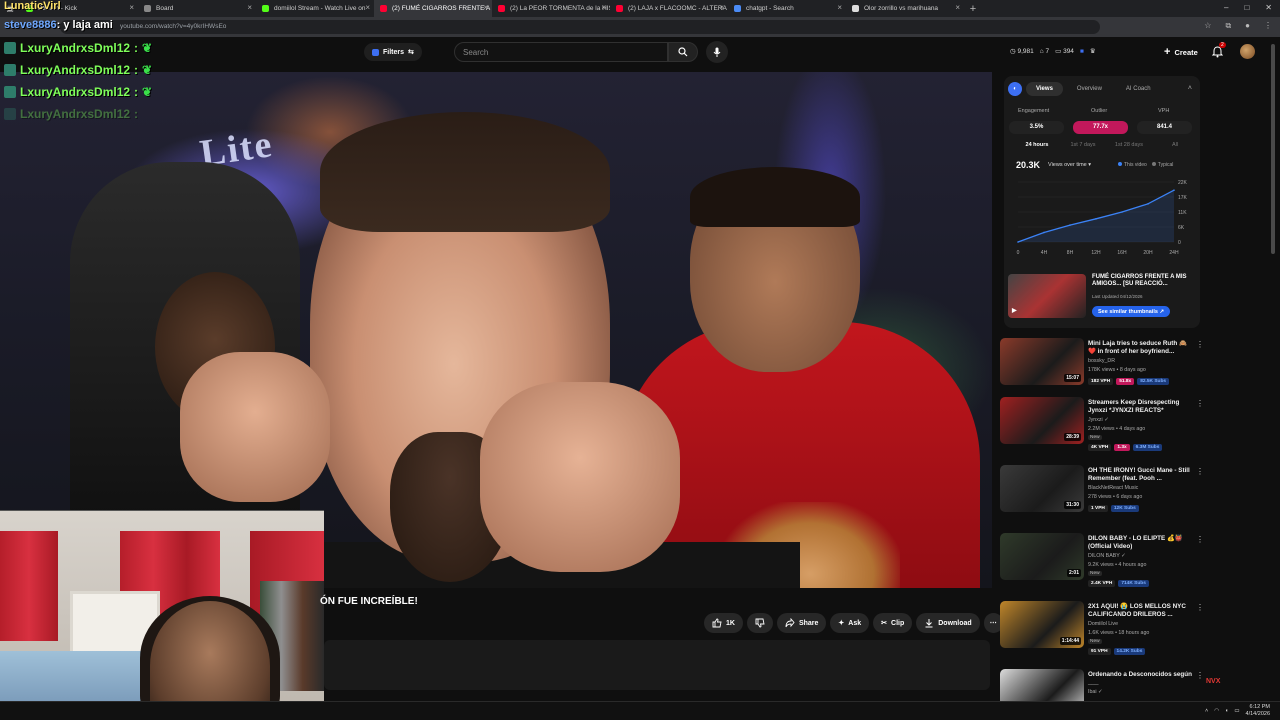  I want to click on channel-name: BlackNetReact Music, so click(1113, 488).